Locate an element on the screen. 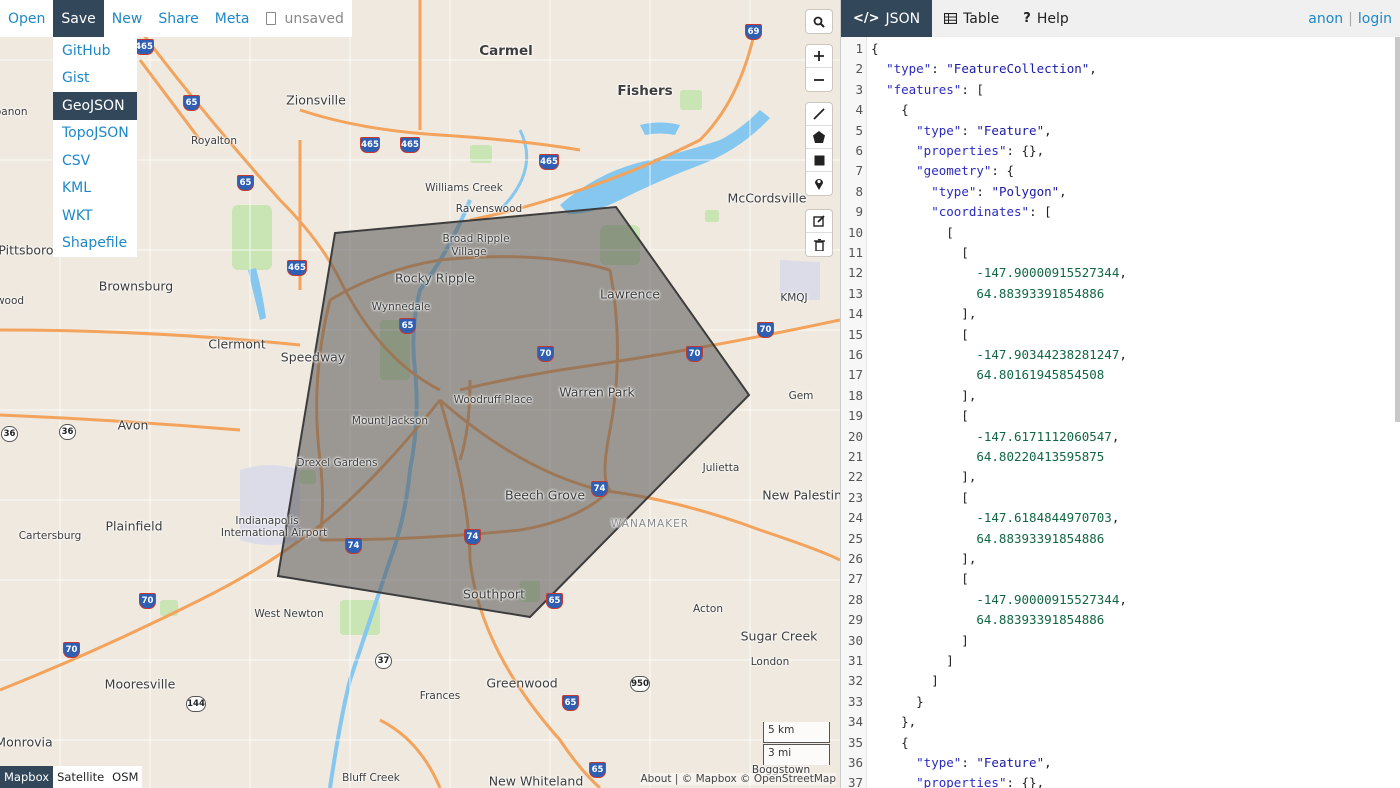  editor-scrollbar is located at coordinates (1397, 229).